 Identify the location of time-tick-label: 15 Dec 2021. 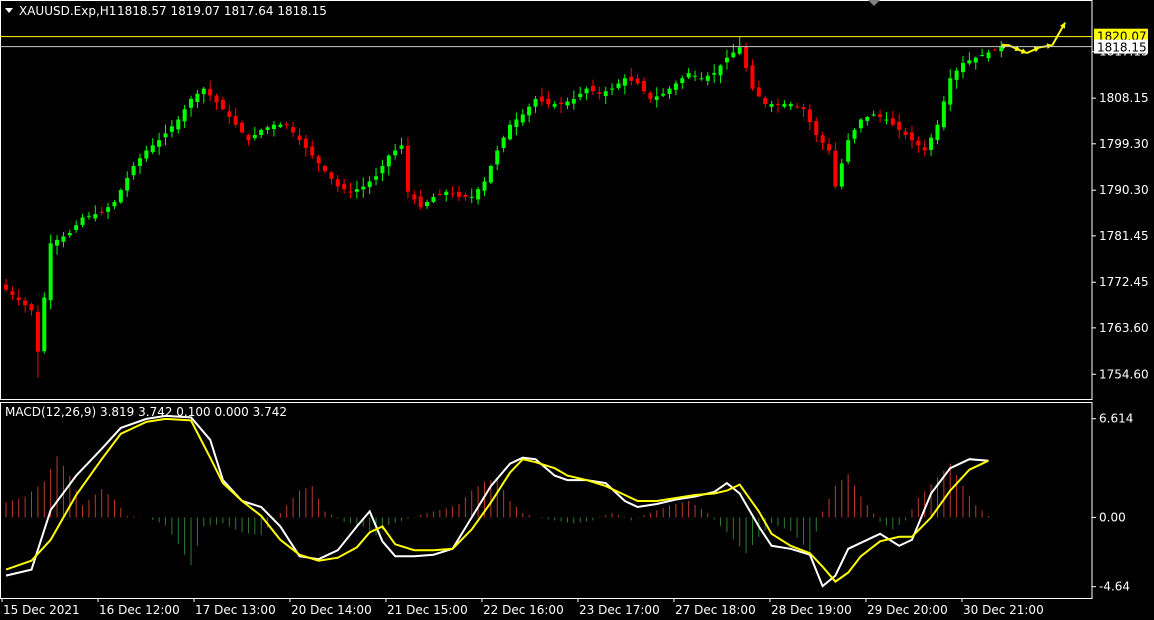
(41, 610).